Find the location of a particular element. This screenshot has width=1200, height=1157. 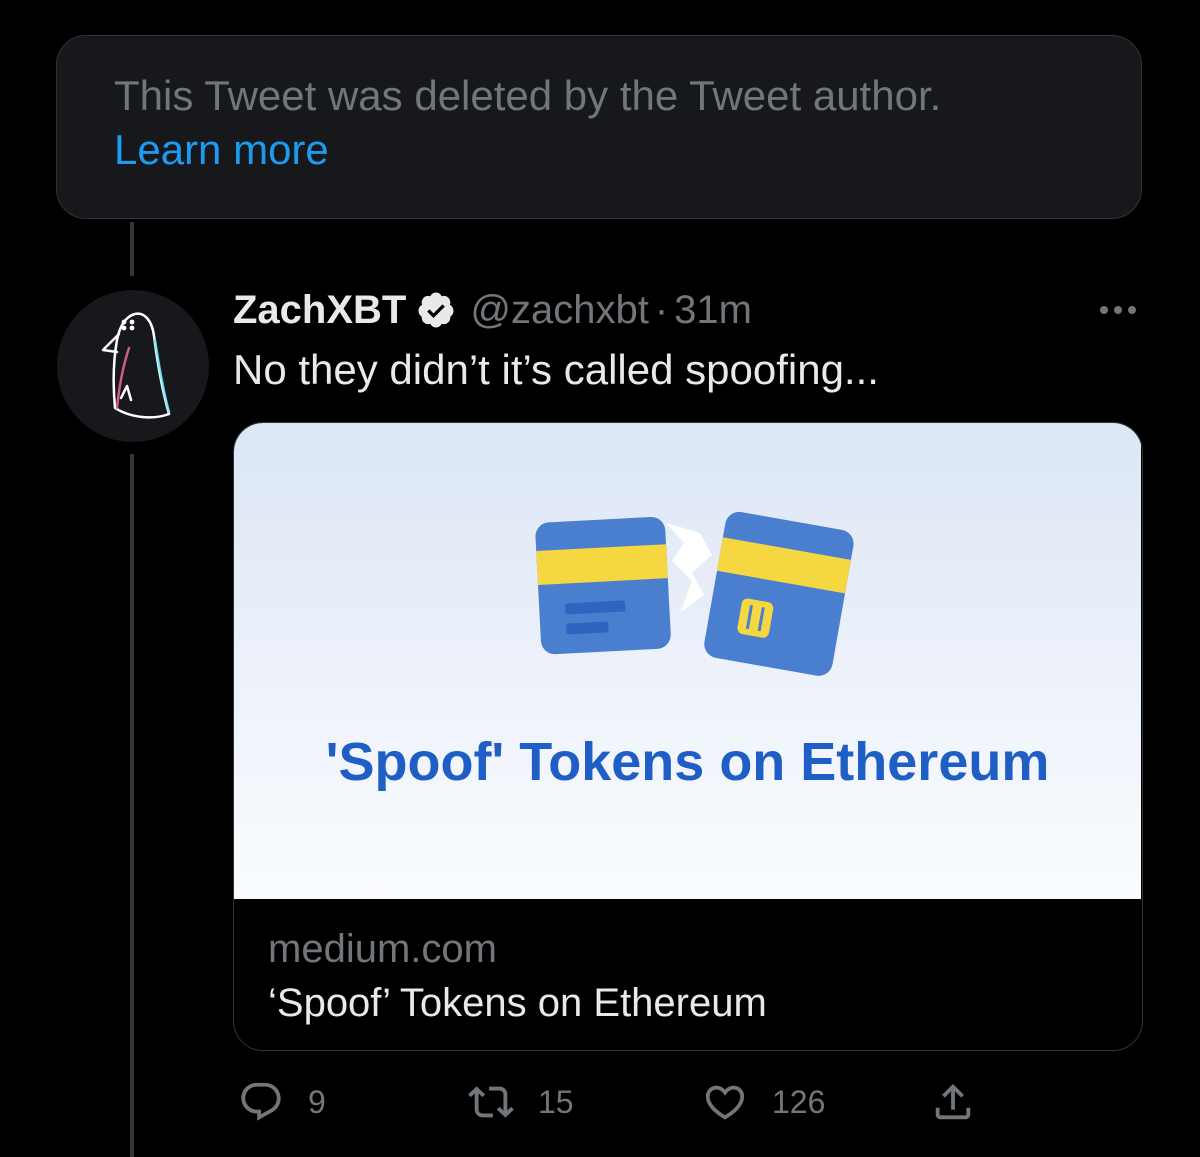

retweet-button: 15 is located at coordinates (521, 1102).